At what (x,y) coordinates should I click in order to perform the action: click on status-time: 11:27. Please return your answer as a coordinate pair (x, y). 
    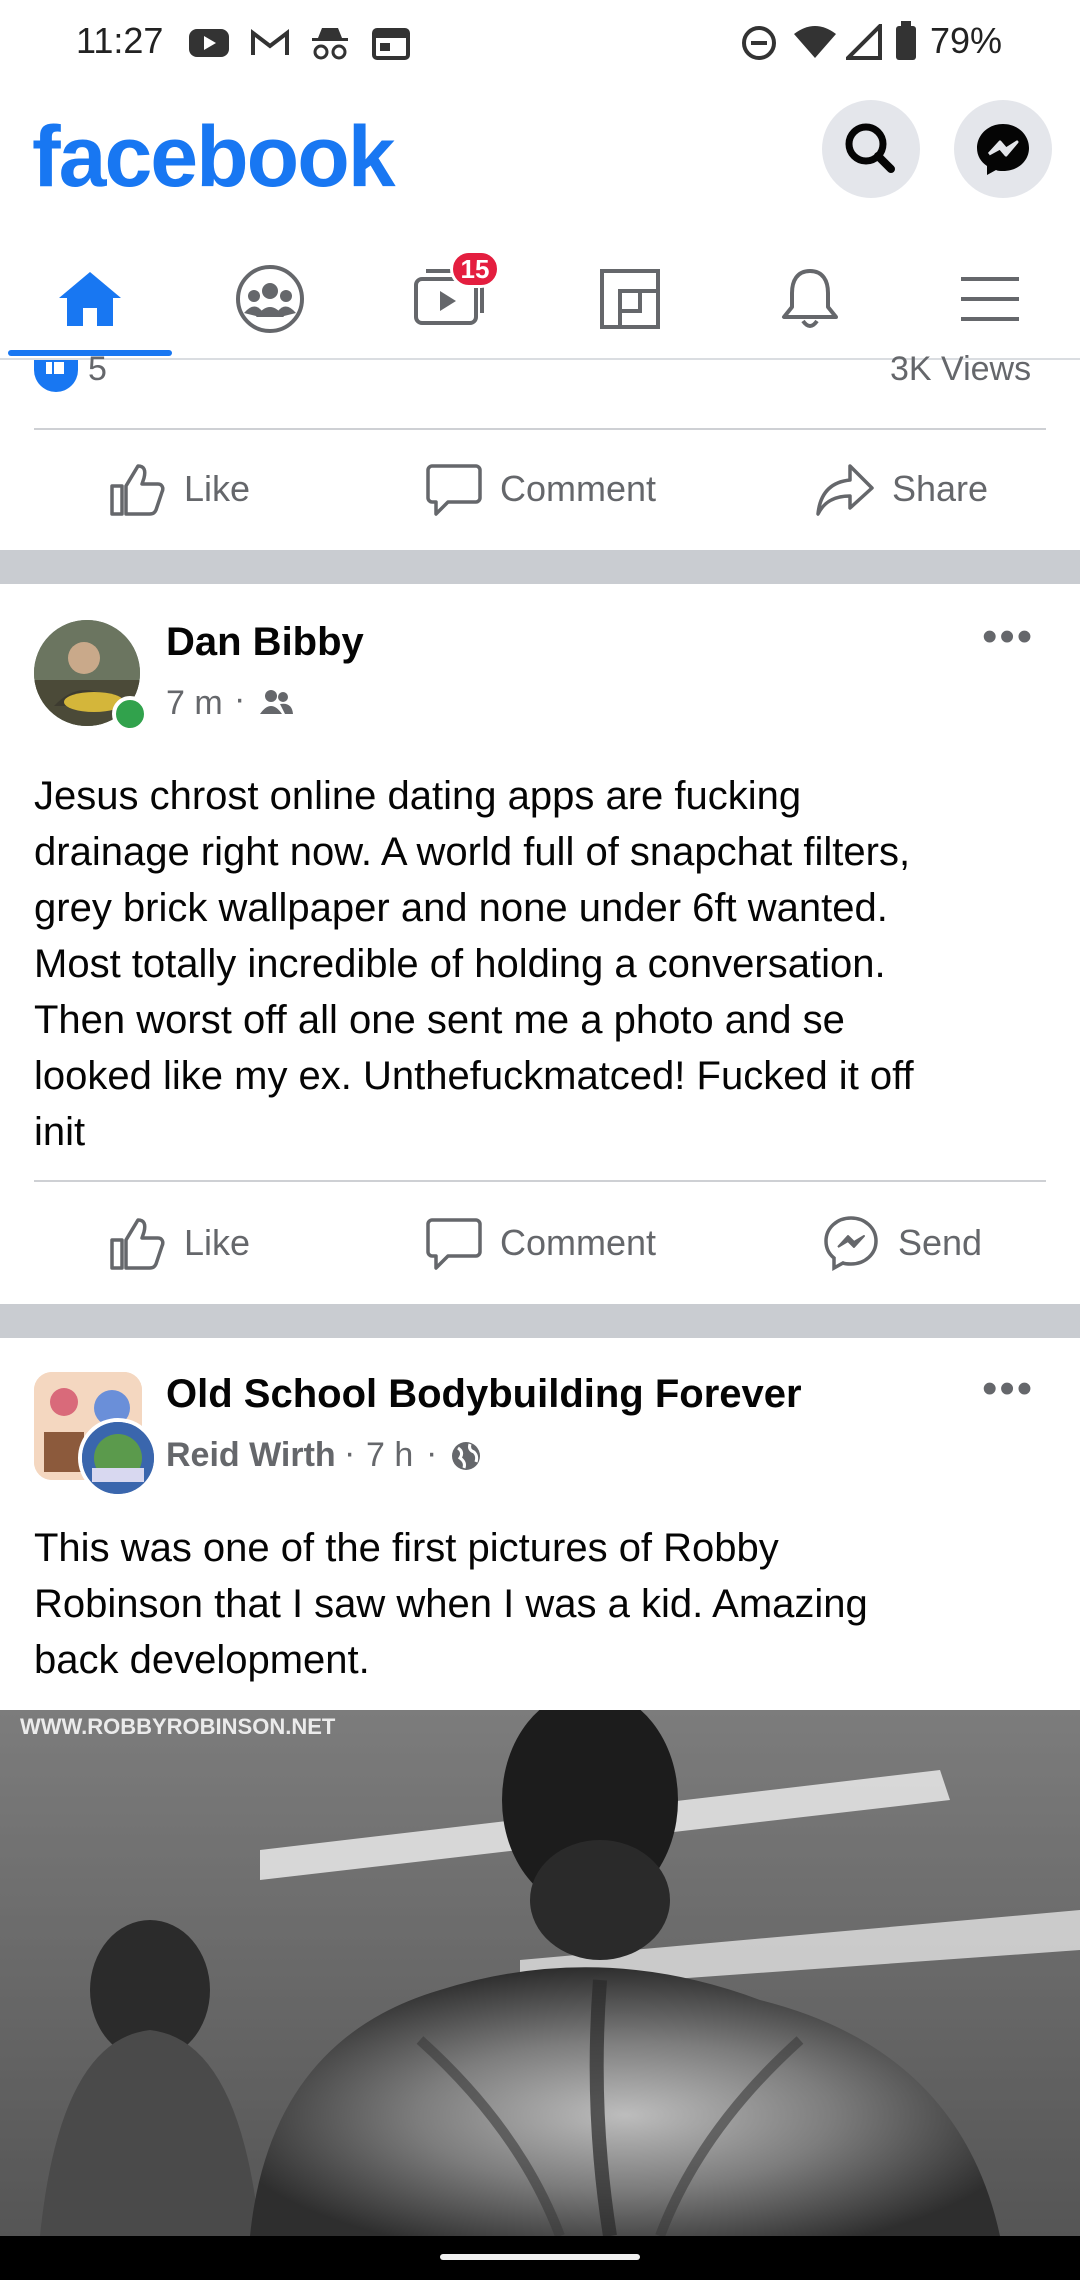
    Looking at the image, I should click on (120, 40).